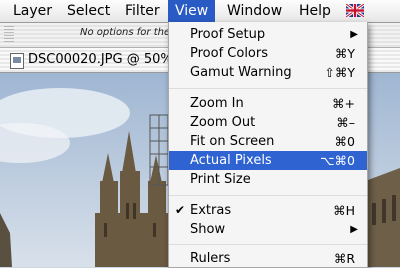  What do you see at coordinates (345, 122) in the screenshot?
I see `menu-item-shortcut: ⌘–` at bounding box center [345, 122].